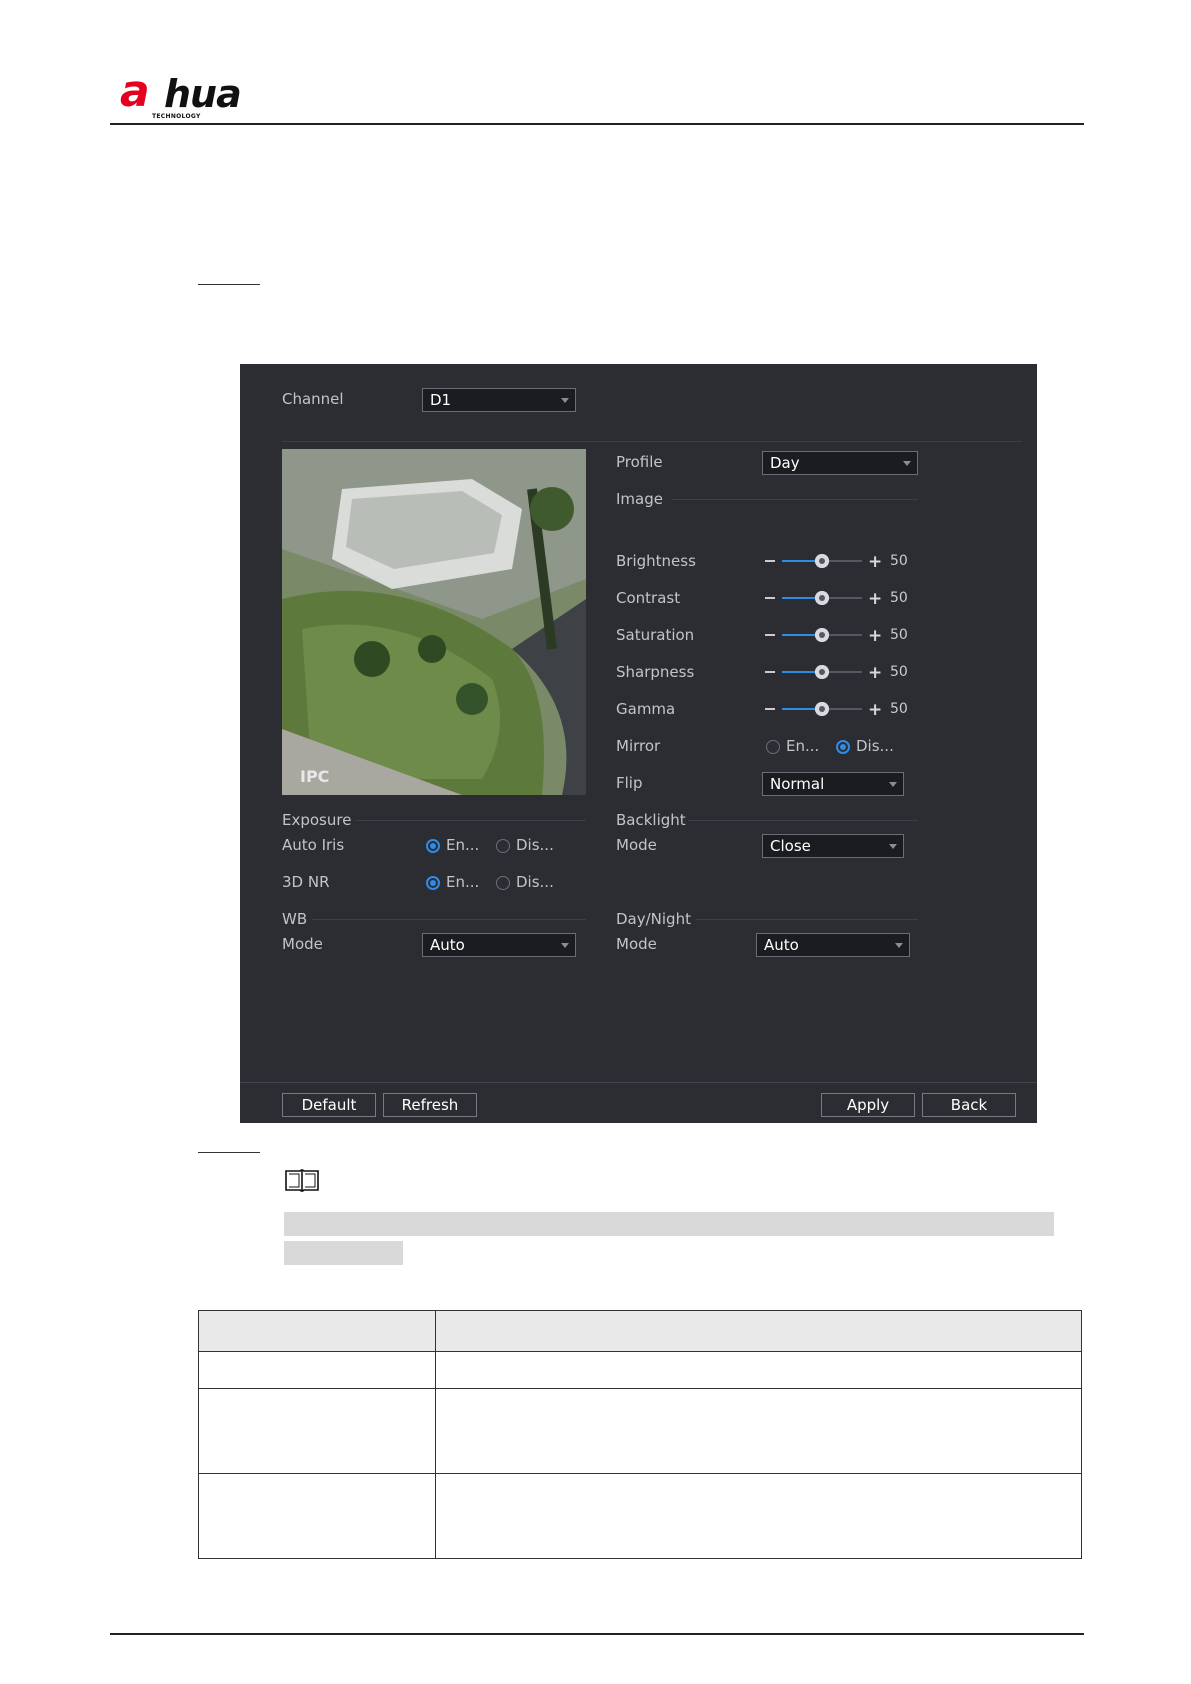 Image resolution: width=1191 pixels, height=1684 pixels. What do you see at coordinates (833, 846) in the screenshot?
I see `backlight-mode-dropdown: Close` at bounding box center [833, 846].